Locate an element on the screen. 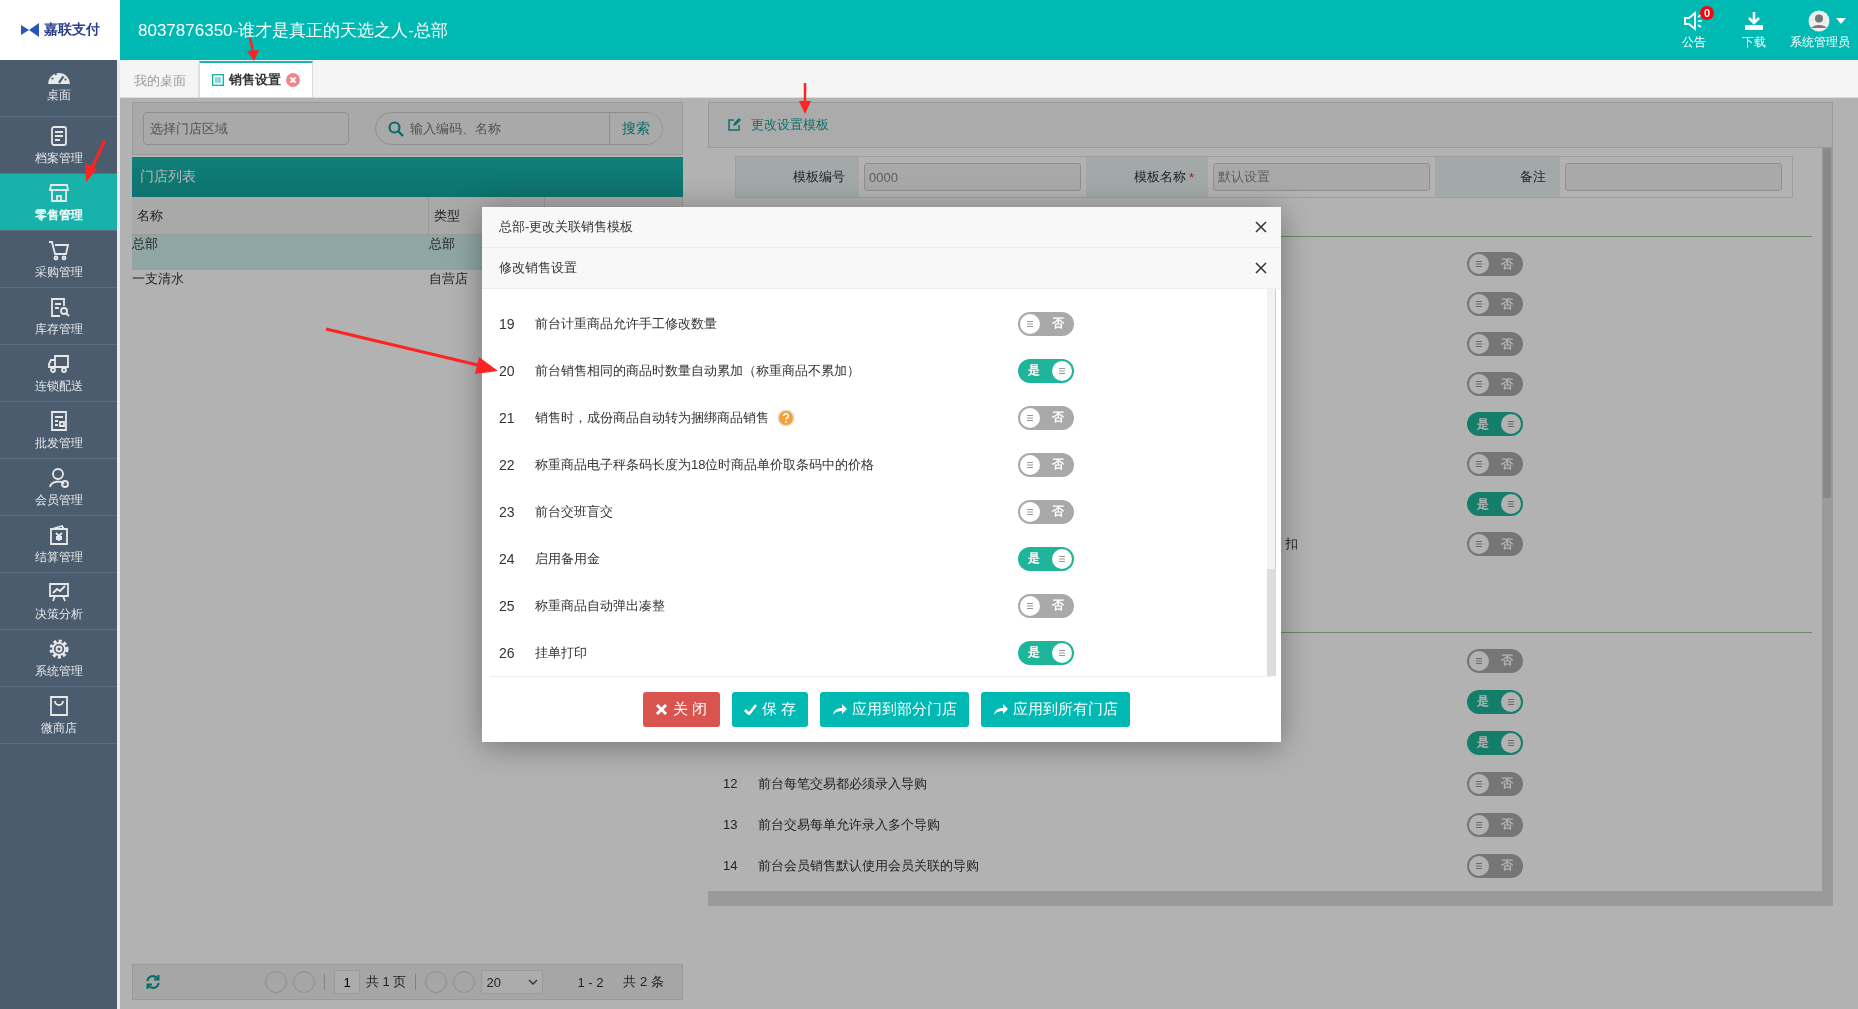  setting-label: 扣 is located at coordinates (1291, 544).